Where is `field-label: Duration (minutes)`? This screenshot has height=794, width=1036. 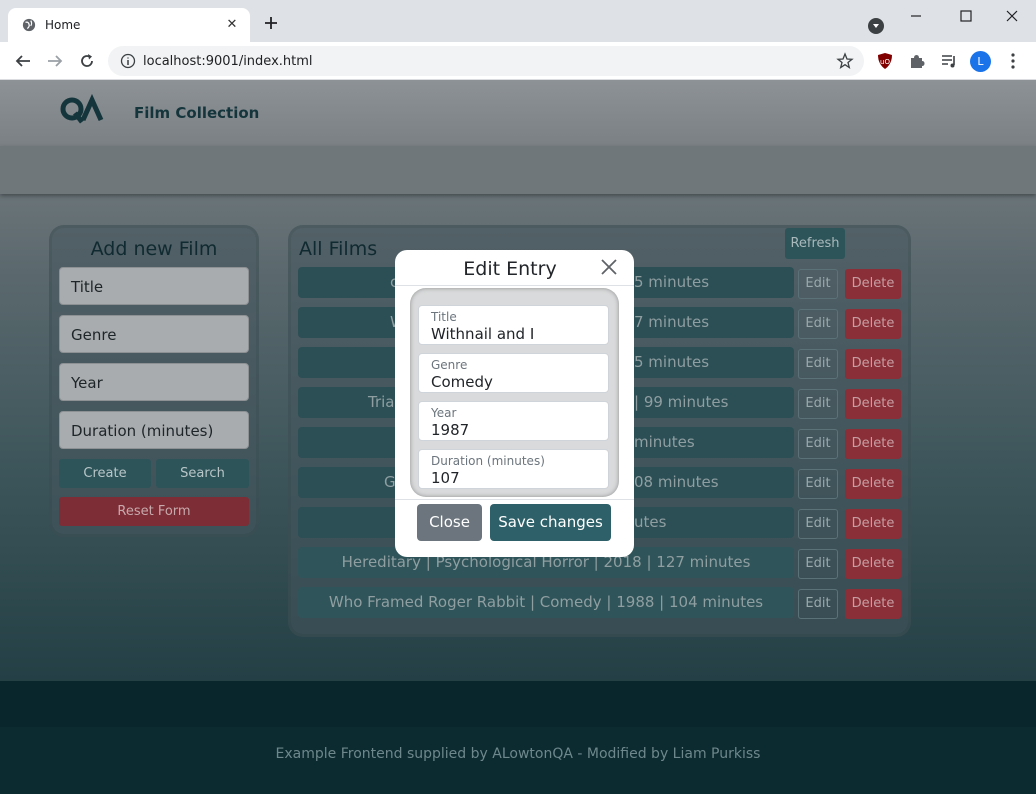 field-label: Duration (minutes) is located at coordinates (488, 461).